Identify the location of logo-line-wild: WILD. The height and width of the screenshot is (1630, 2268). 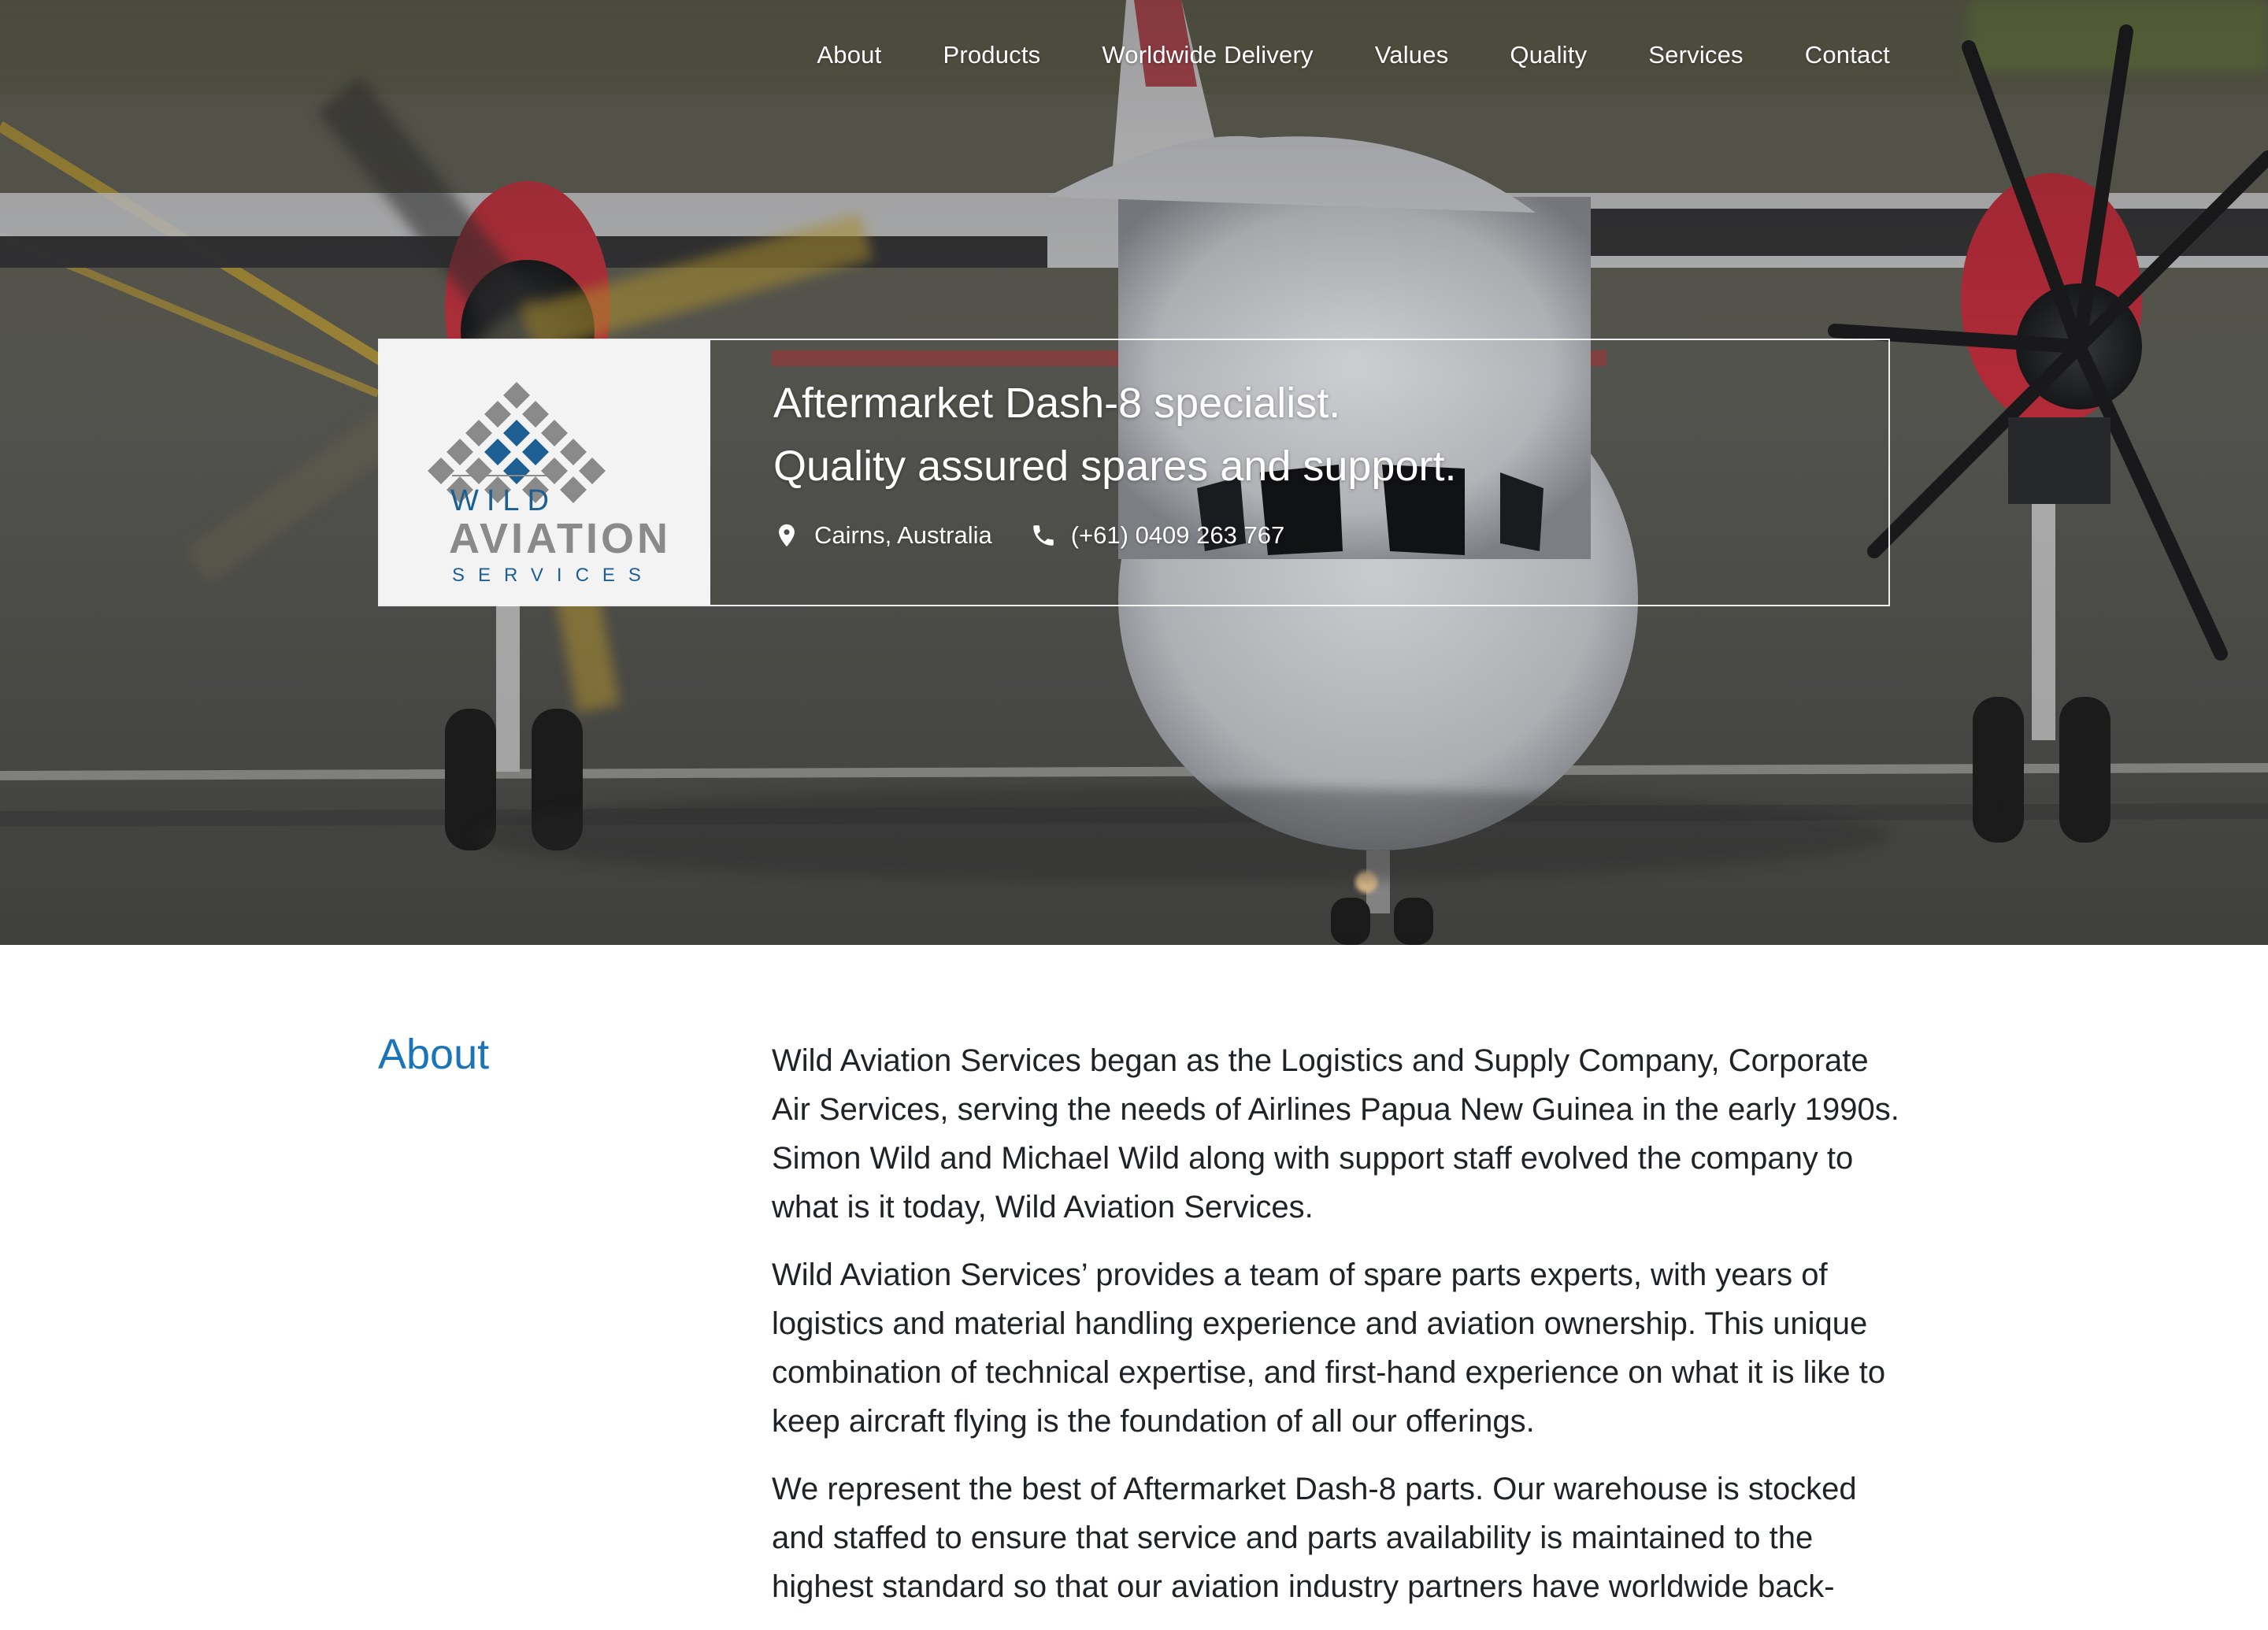
(503, 500).